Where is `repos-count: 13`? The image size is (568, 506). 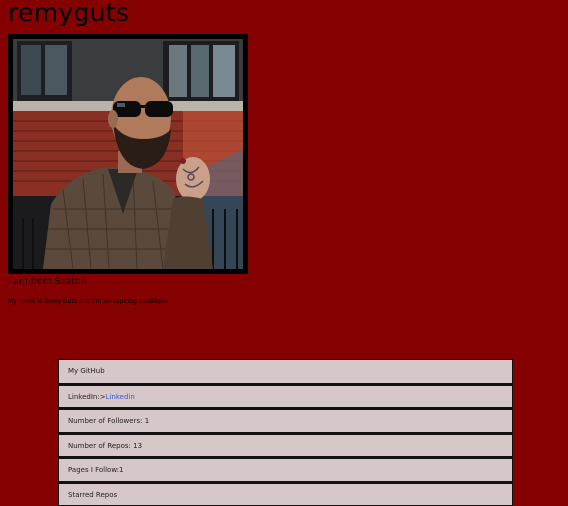
repos-count: 13 is located at coordinates (137, 446).